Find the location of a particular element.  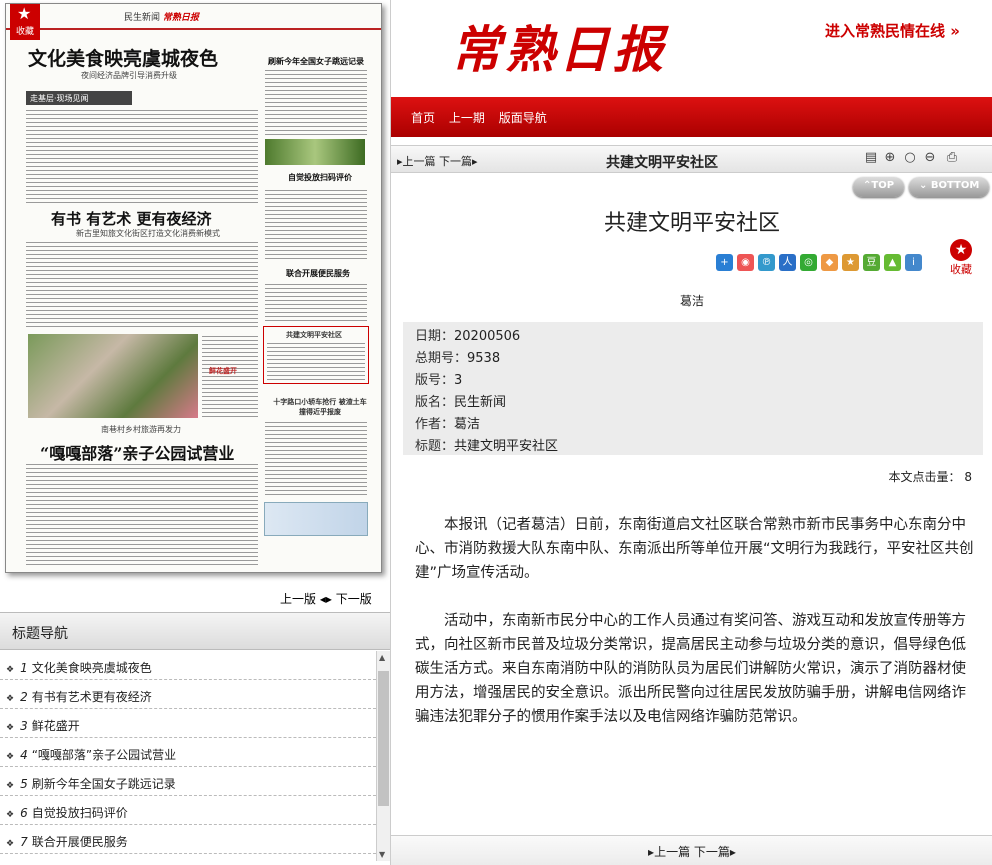

nav-home: 首页 is located at coordinates (423, 118).